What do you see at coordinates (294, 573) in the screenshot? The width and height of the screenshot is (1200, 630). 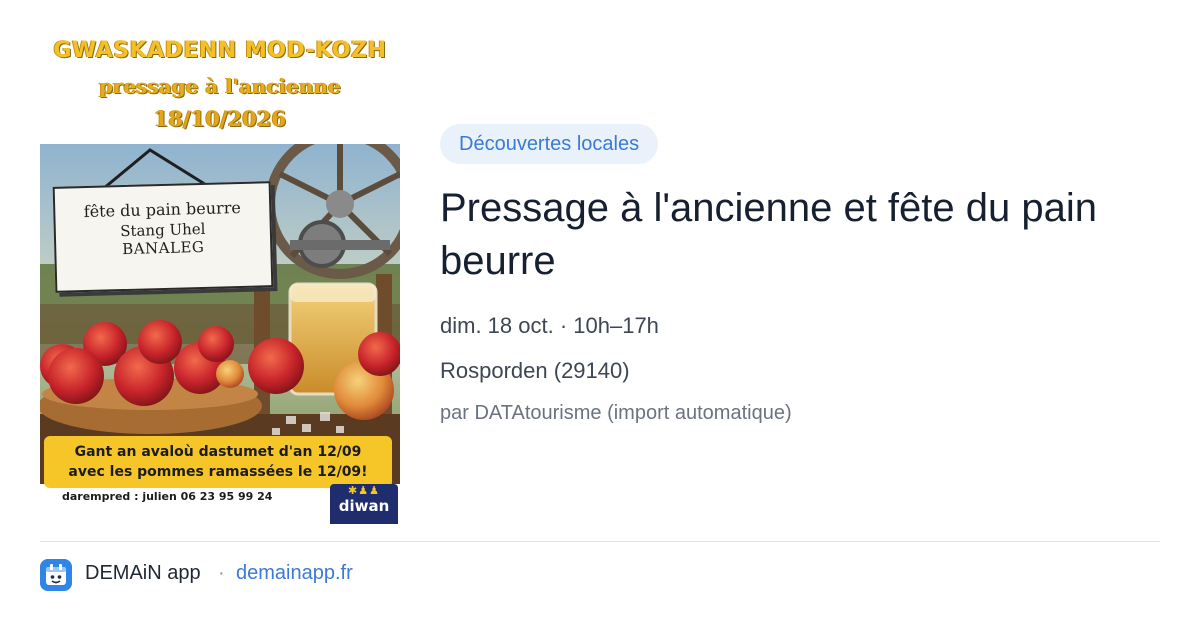 I see `app-website-link: demainapp.fr` at bounding box center [294, 573].